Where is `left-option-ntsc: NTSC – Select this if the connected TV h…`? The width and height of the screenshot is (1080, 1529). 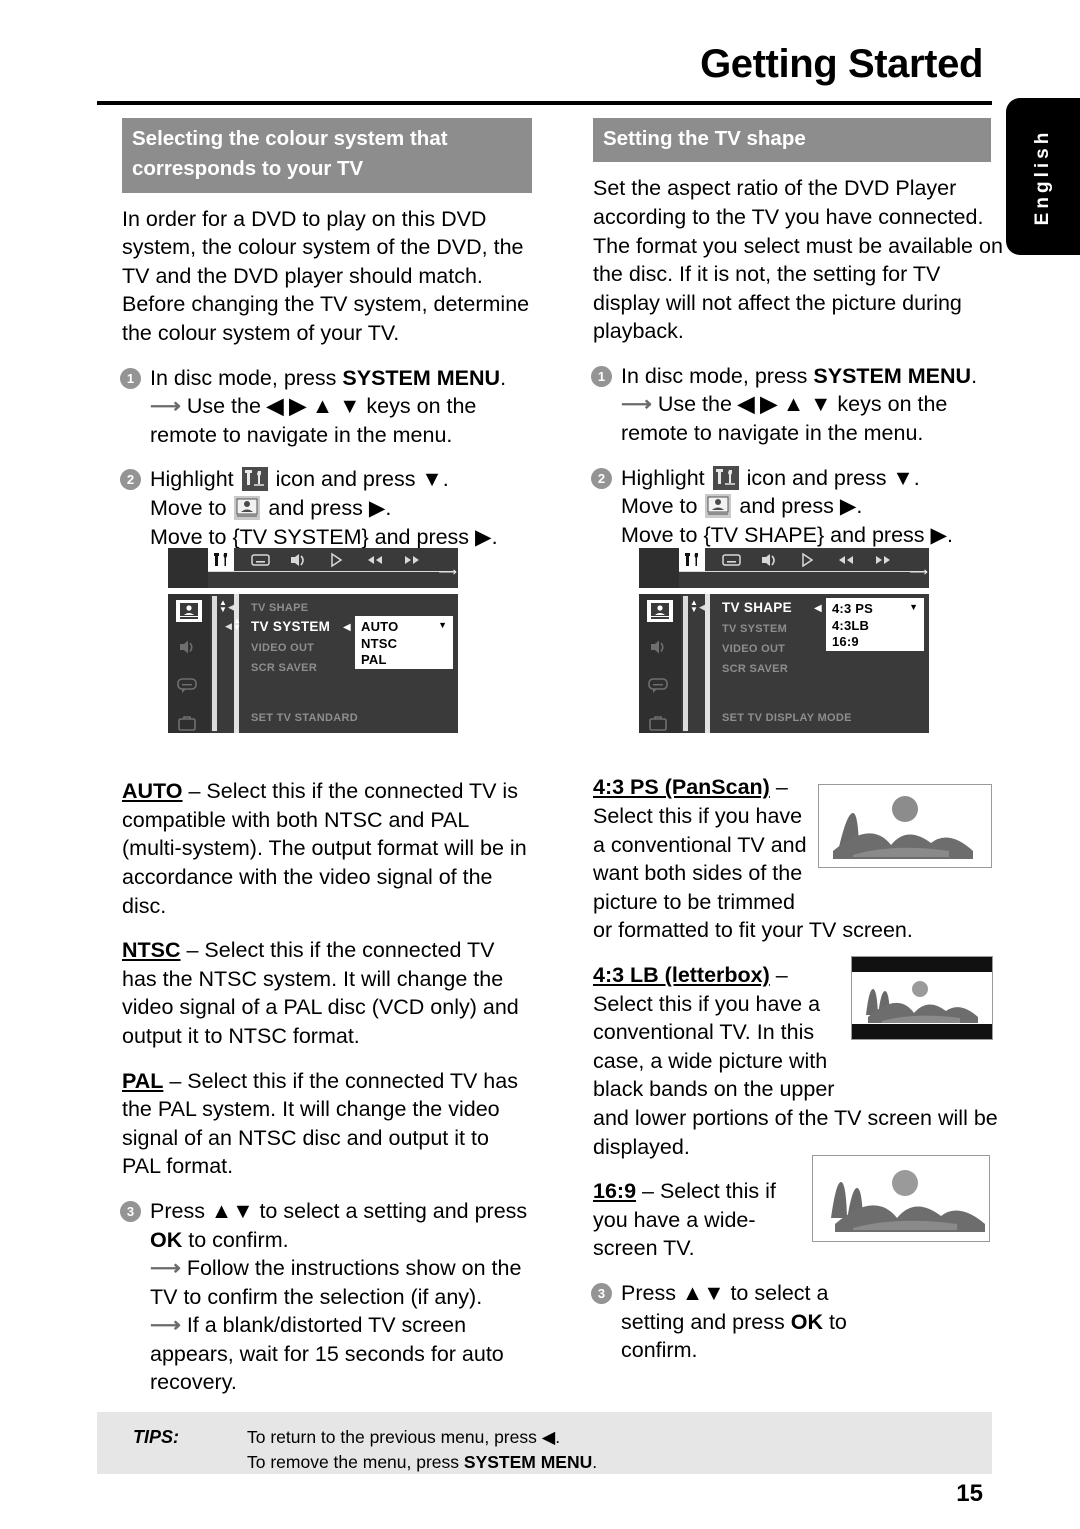
left-option-ntsc: NTSC – Select this if the connected TV h… is located at coordinates (327, 993).